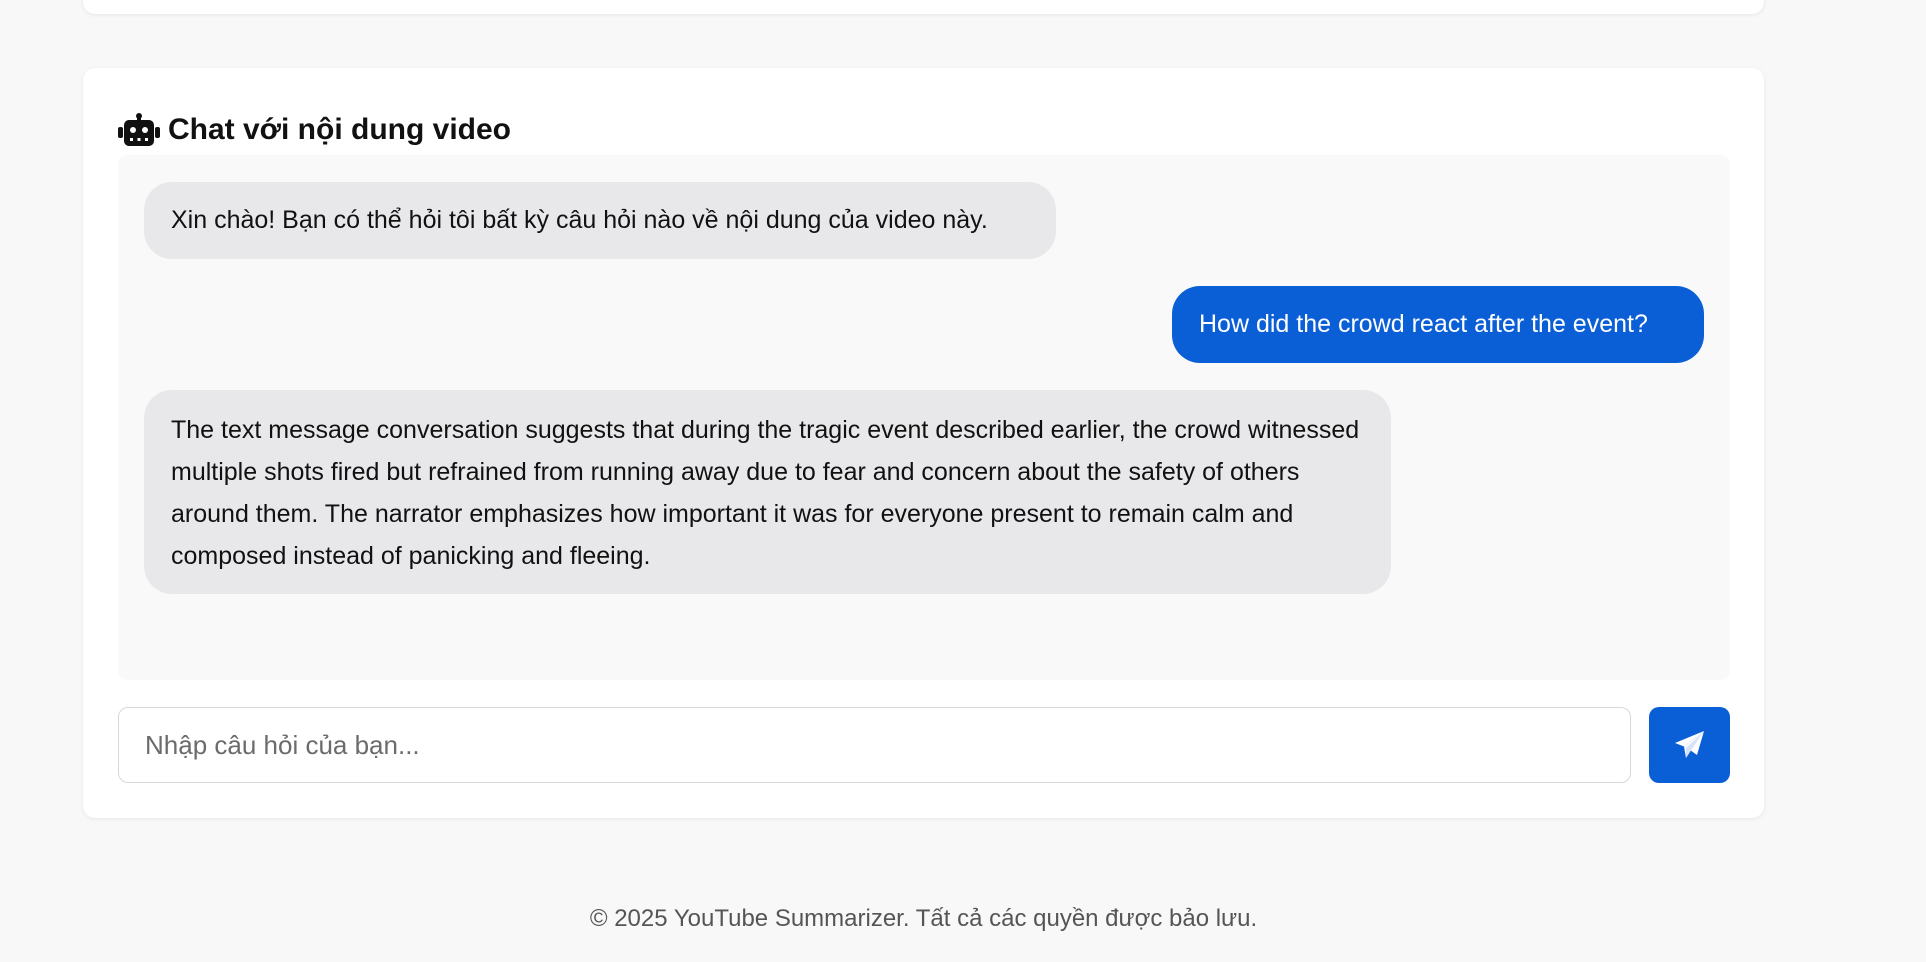 The height and width of the screenshot is (962, 1926). I want to click on user-message: How did the crowd react after the event?, so click(1438, 324).